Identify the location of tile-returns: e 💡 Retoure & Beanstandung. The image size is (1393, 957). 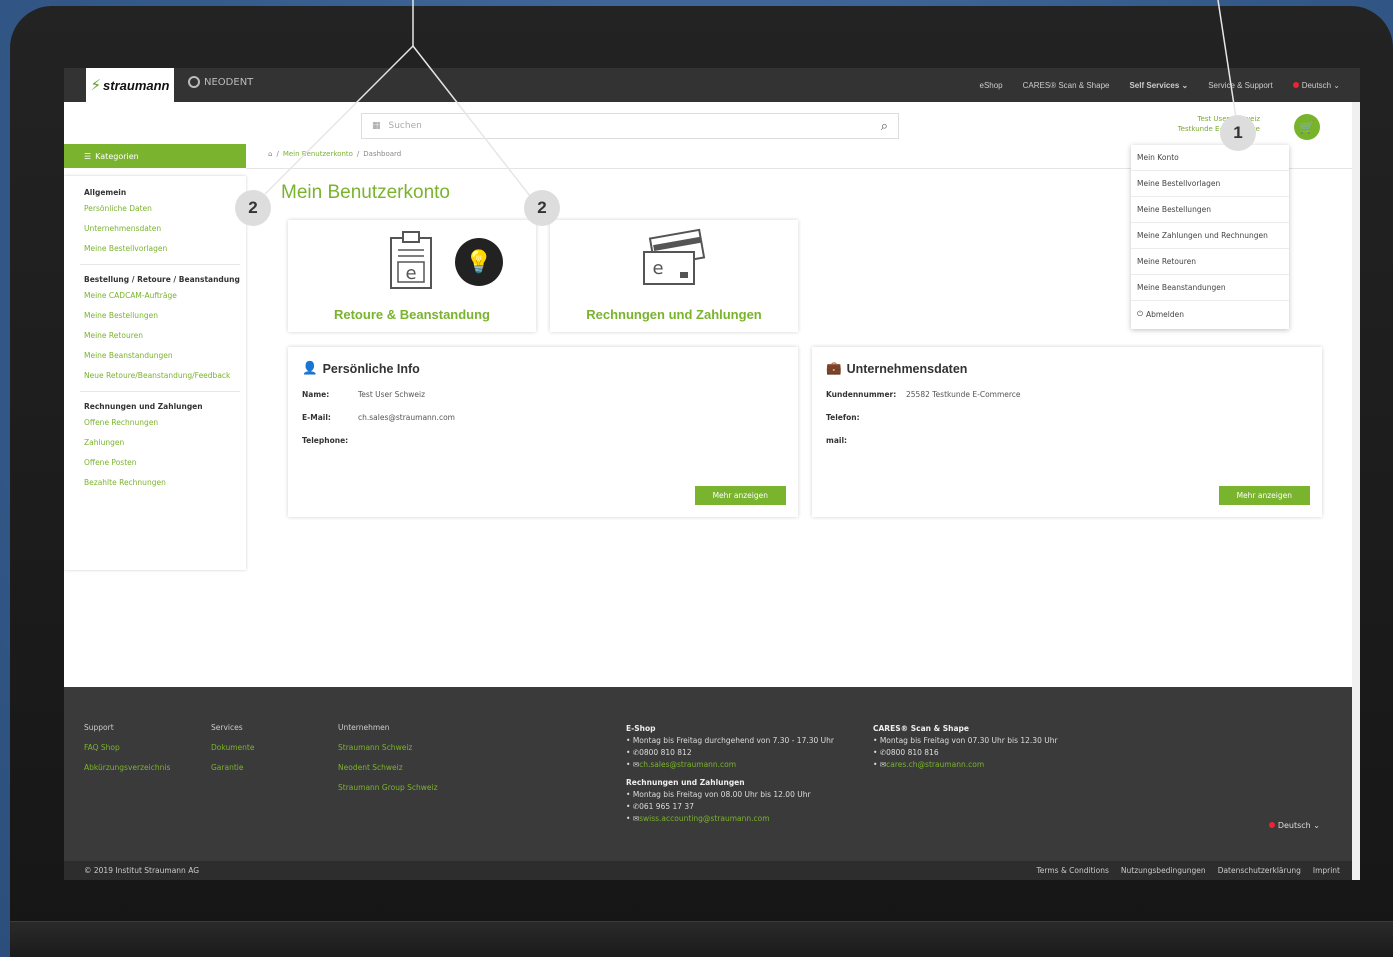
(412, 276).